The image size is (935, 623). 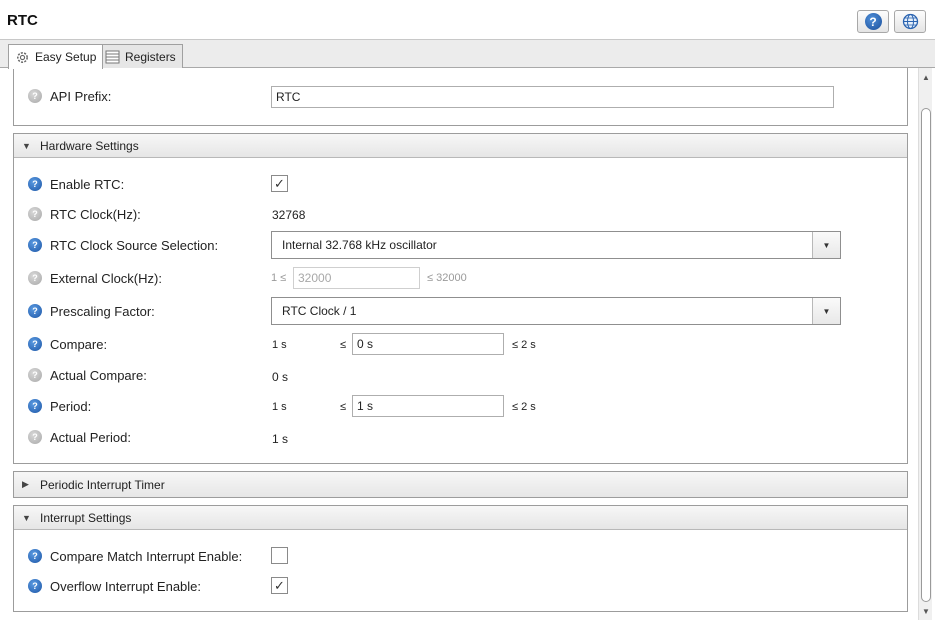 I want to click on clock-source-value: Internal 32.768 kHz oscillator, so click(x=359, y=245).